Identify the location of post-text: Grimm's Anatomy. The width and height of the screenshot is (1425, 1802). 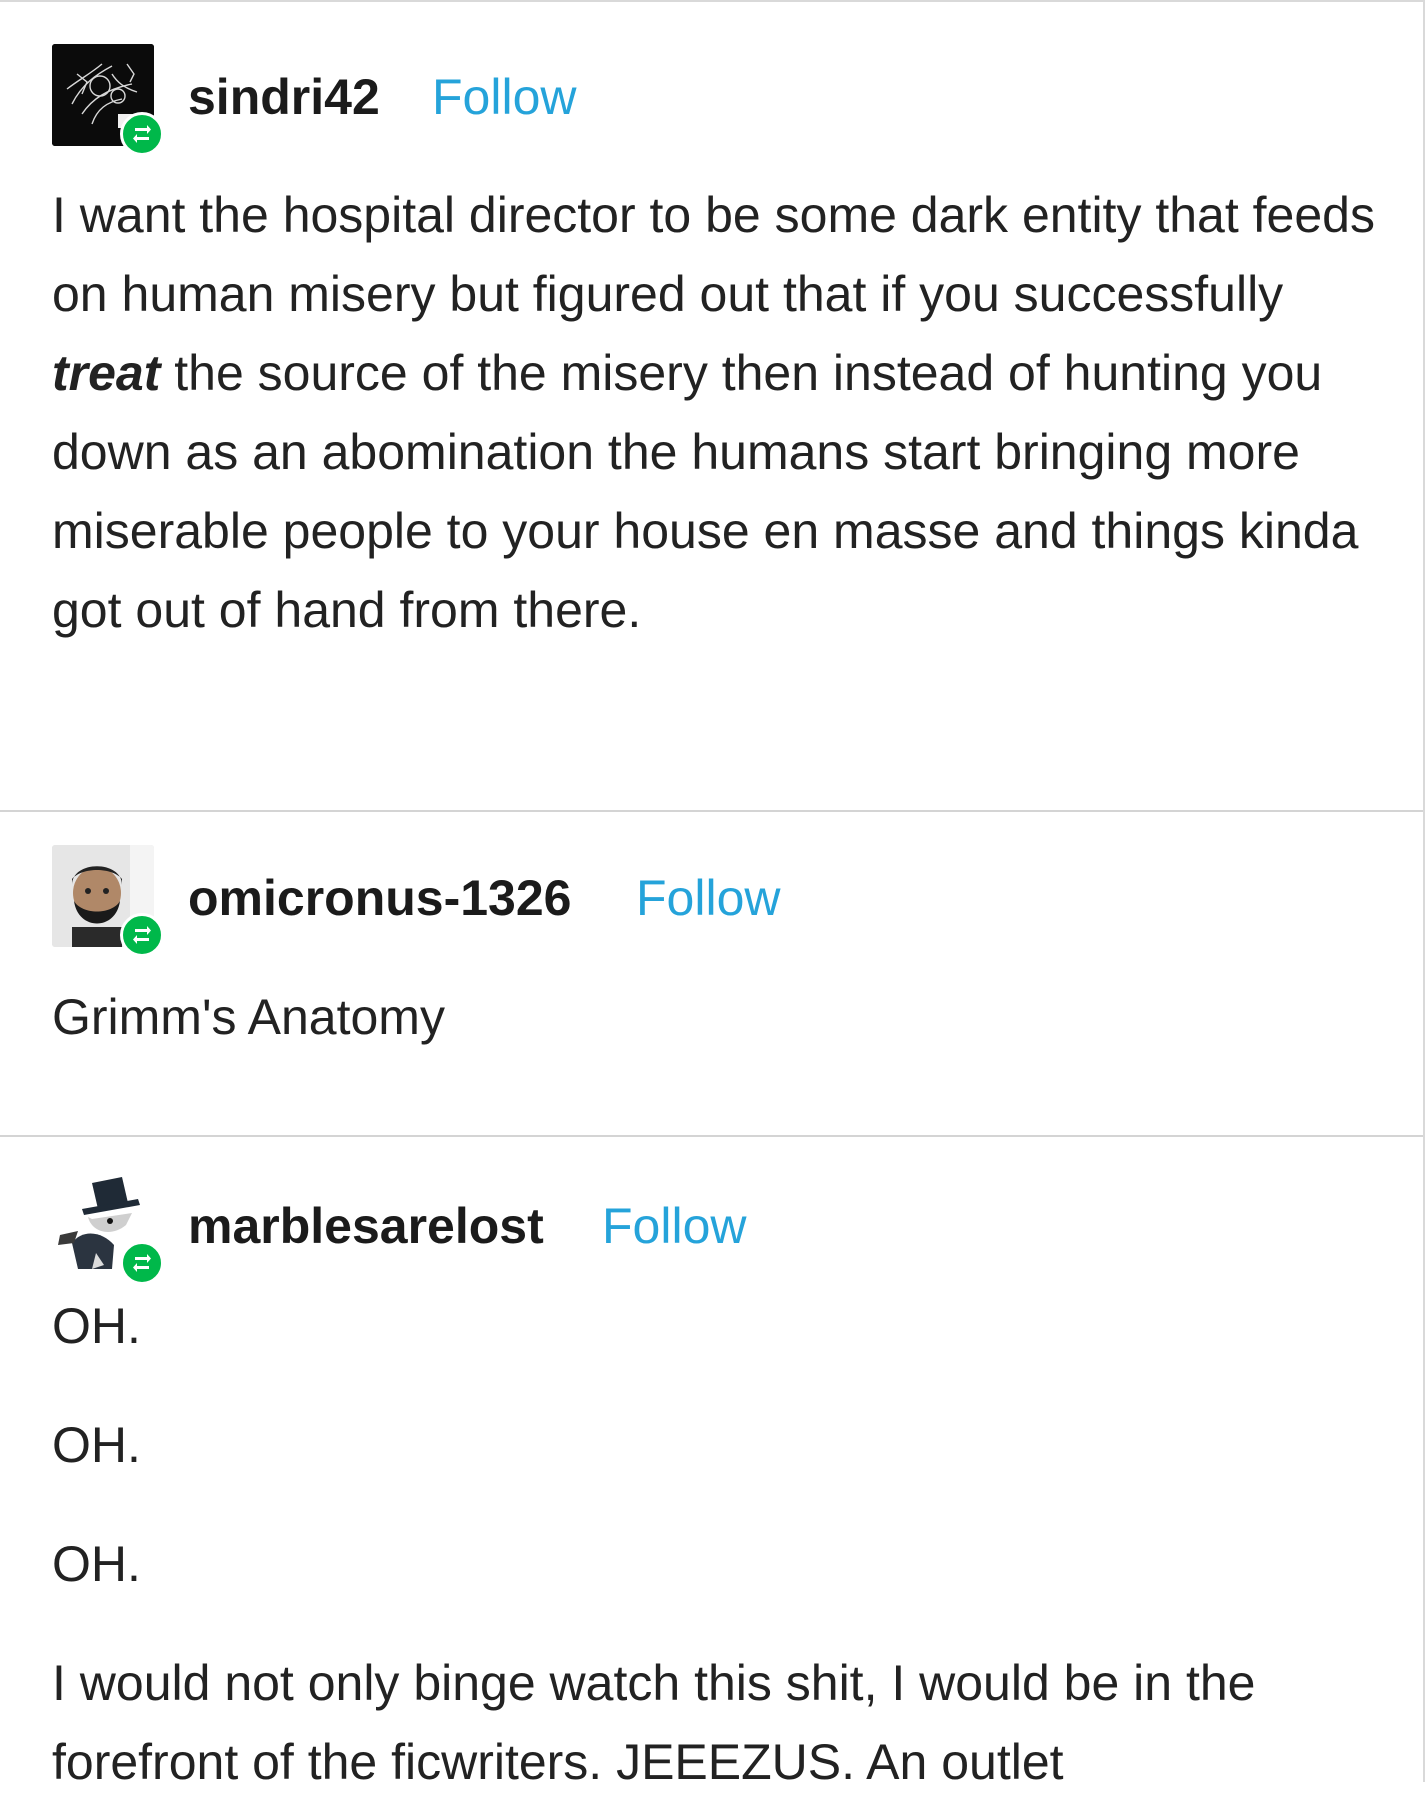
(248, 1017).